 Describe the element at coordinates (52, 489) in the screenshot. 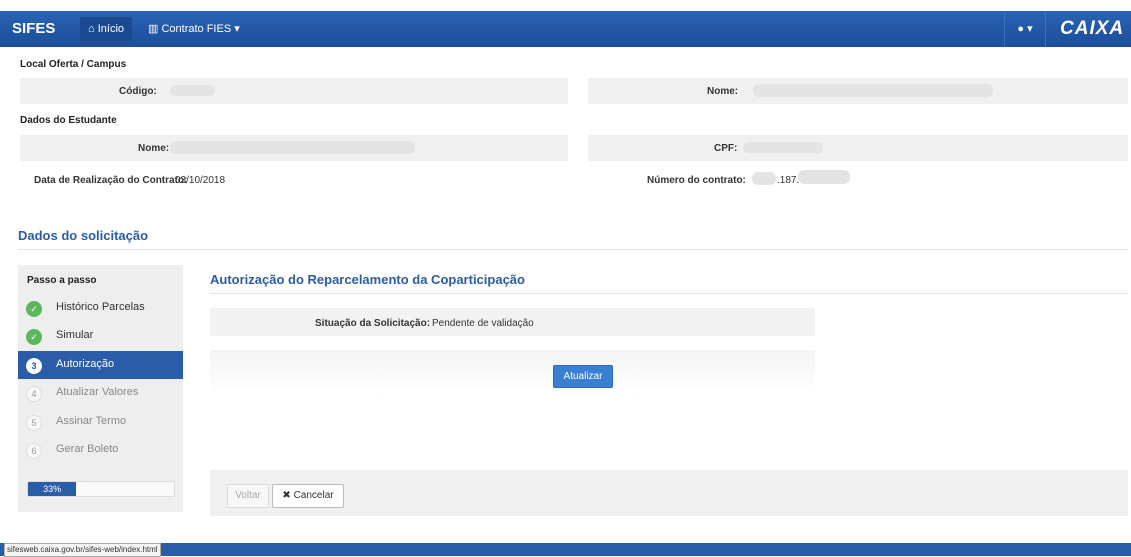

I see `progress-fill: 33%` at that location.